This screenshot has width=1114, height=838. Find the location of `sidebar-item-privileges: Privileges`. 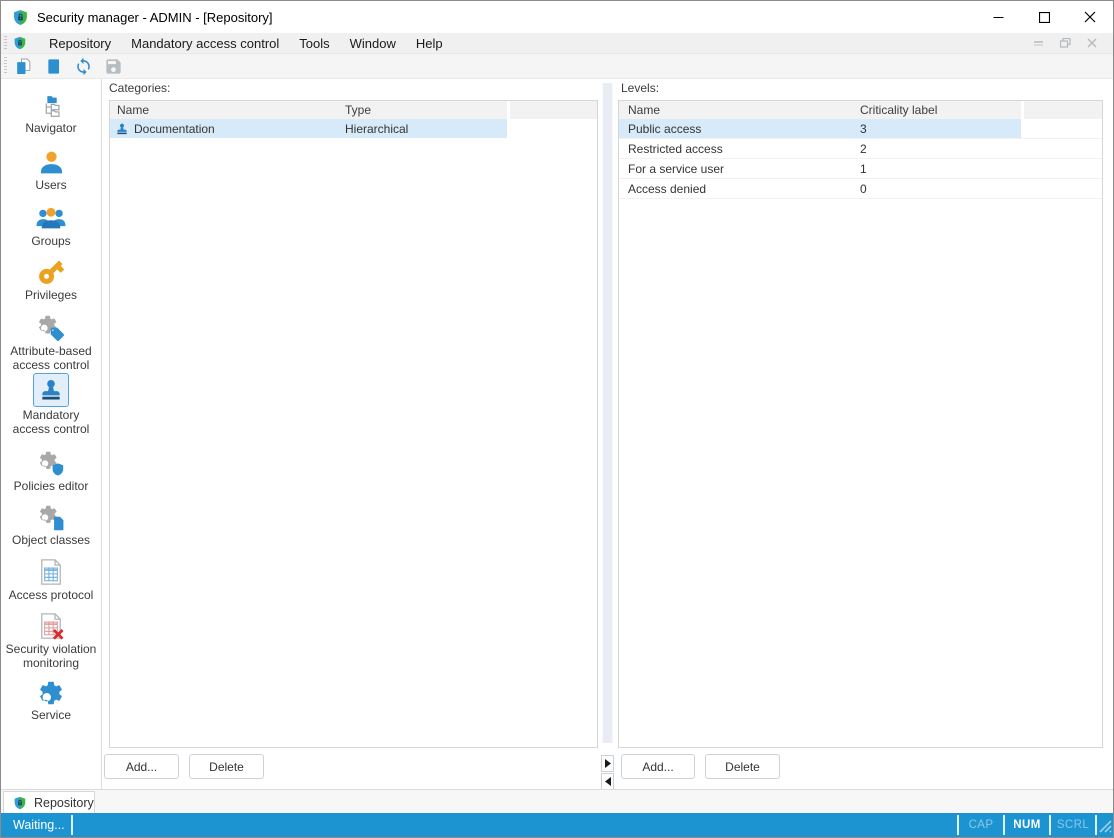

sidebar-item-privileges: Privileges is located at coordinates (51, 280).